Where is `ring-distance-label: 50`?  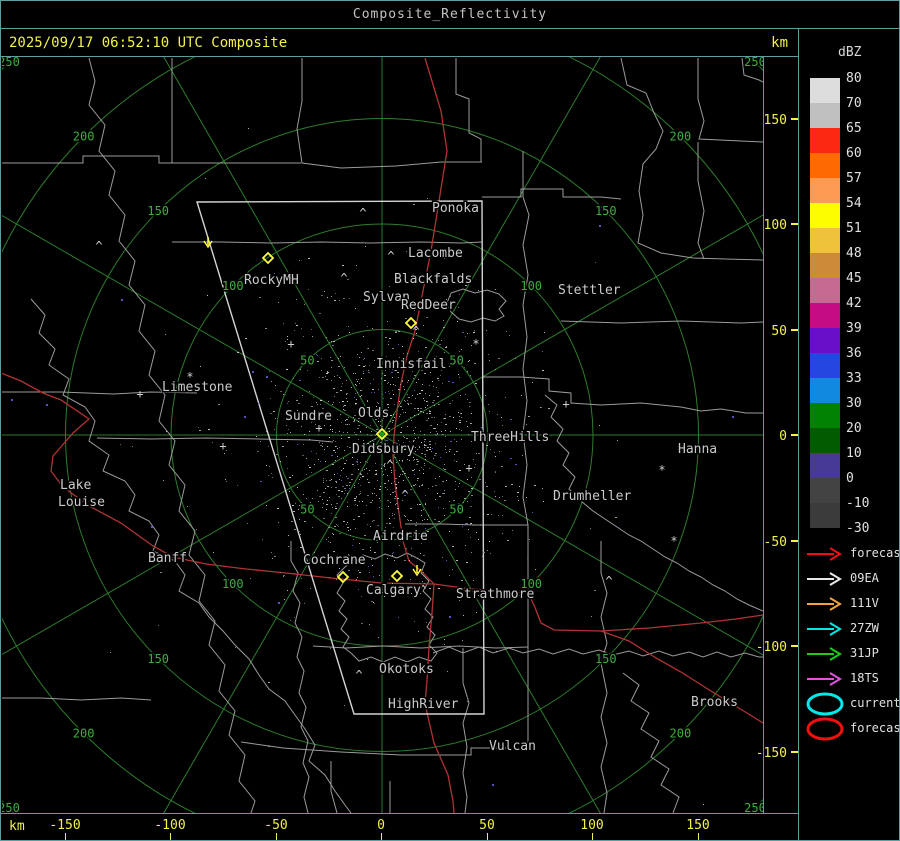
ring-distance-label: 50 is located at coordinates (456, 360).